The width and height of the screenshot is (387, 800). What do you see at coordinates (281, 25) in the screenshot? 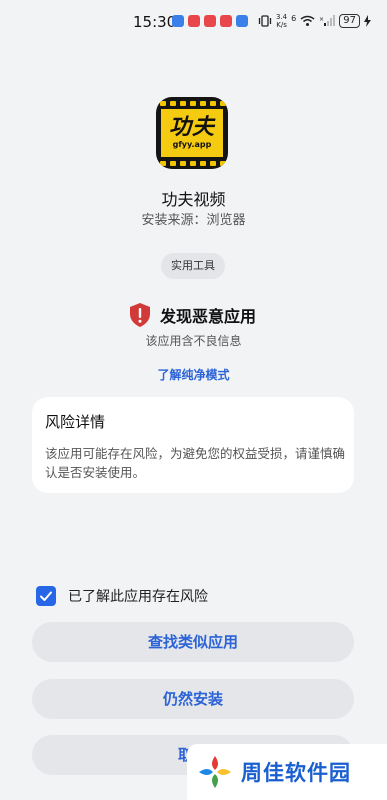
I see `net-speed-unit: K/s` at bounding box center [281, 25].